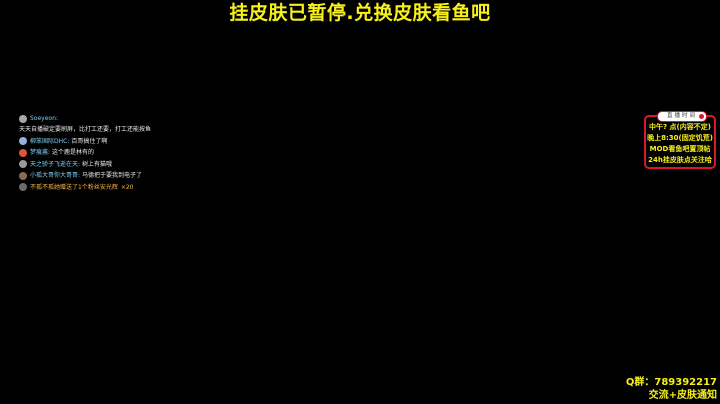 This screenshot has height=404, width=720. What do you see at coordinates (85, 129) in the screenshot?
I see `chat-message-text: 天天自播破定要刷屏，比打工还要，打工还能按鱼` at bounding box center [85, 129].